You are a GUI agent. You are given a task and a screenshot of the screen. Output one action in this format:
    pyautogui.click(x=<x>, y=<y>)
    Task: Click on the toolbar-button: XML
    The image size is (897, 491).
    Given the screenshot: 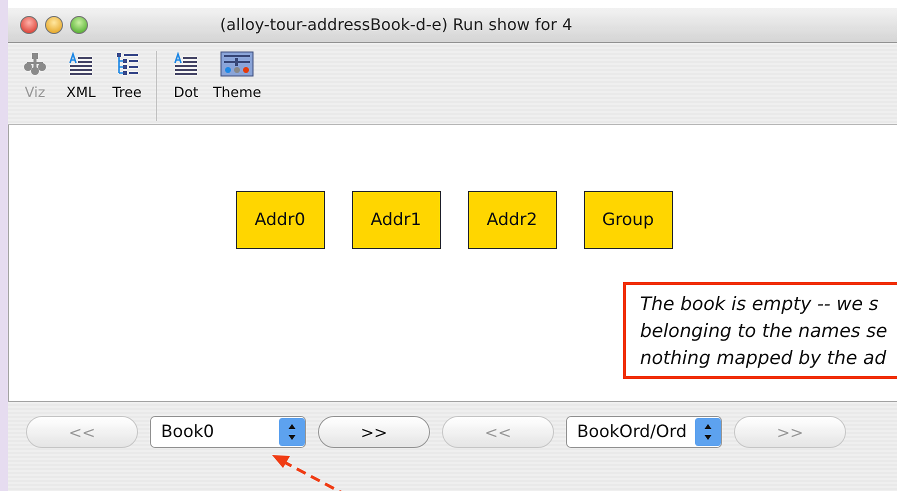 What is the action you would take?
    pyautogui.click(x=81, y=76)
    